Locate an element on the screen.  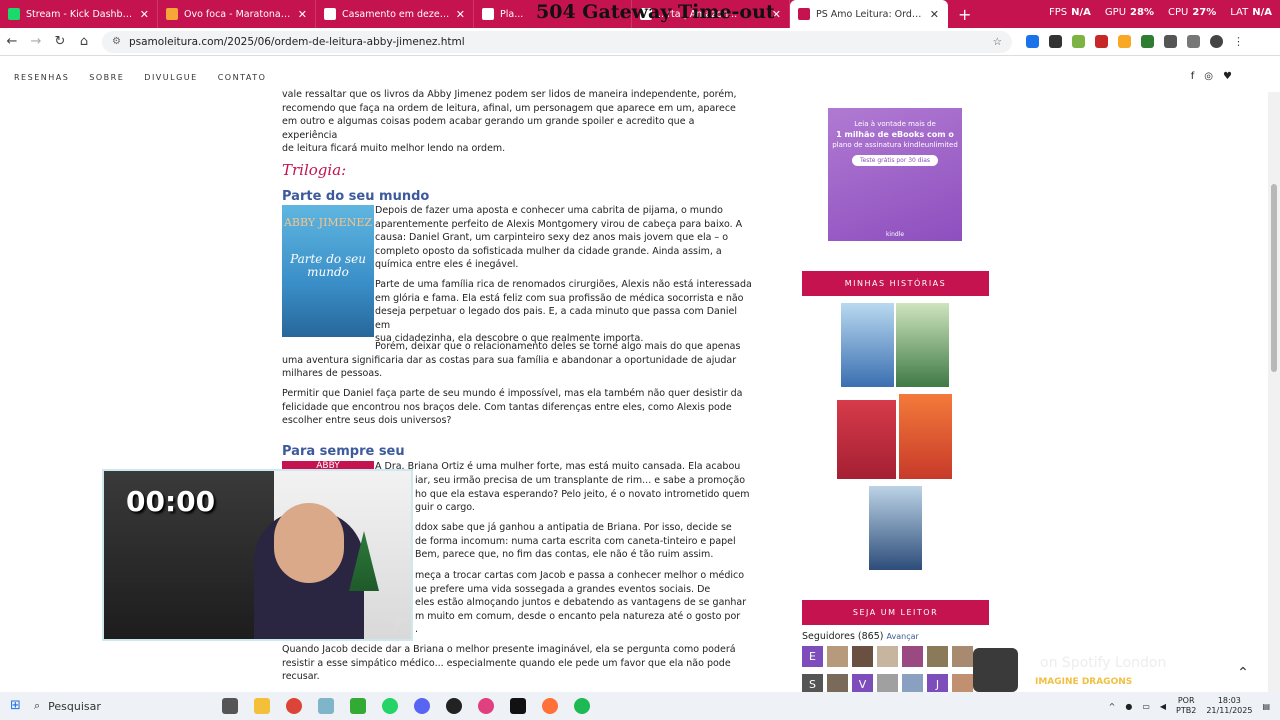
notifications-icon: ▤ is located at coordinates (1266, 706).